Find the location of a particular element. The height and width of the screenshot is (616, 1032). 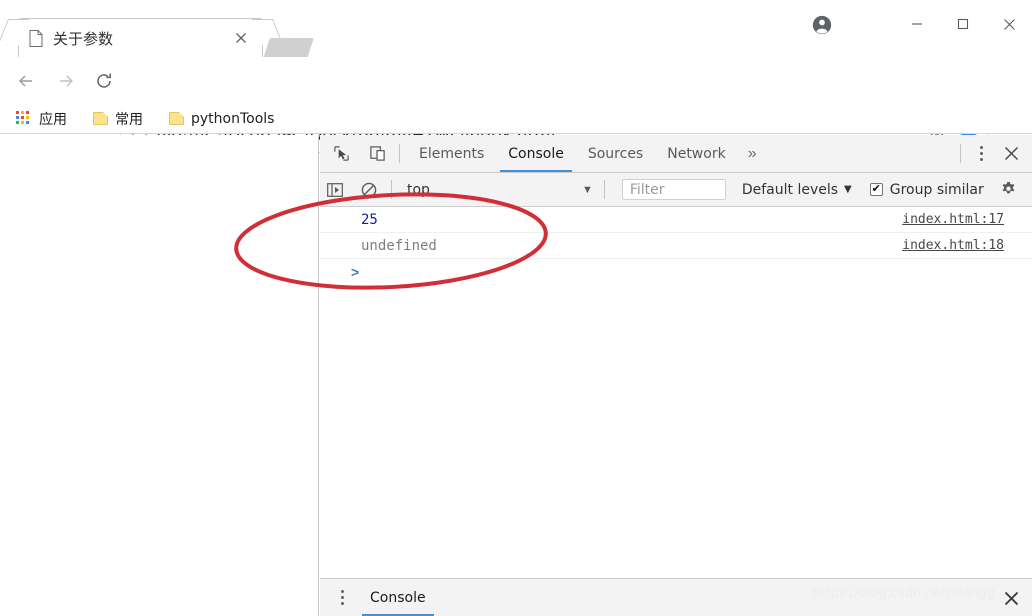

tab-network: Network is located at coordinates (696, 153).